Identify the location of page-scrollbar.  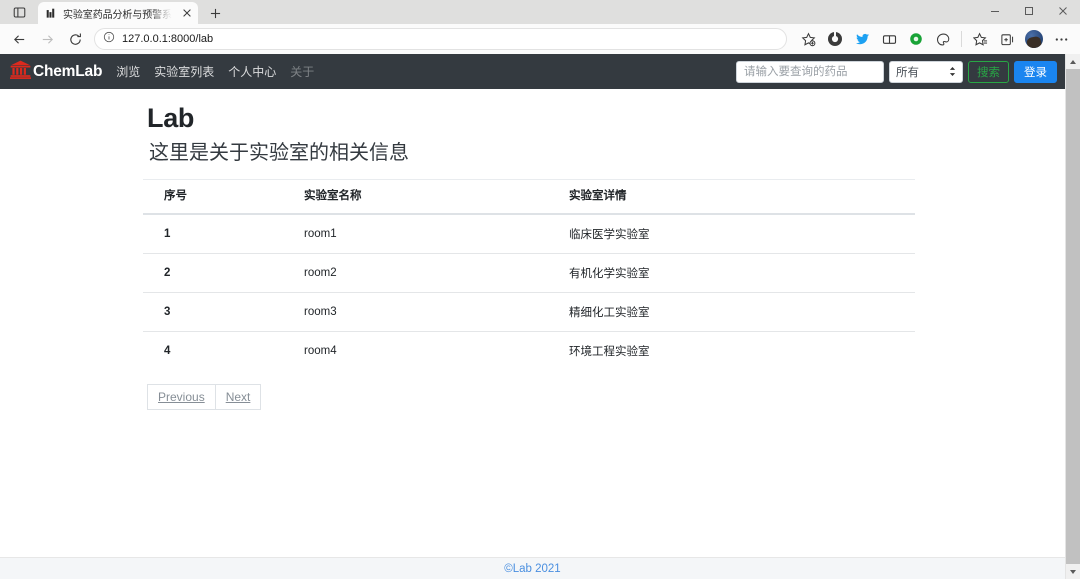
(1072, 316).